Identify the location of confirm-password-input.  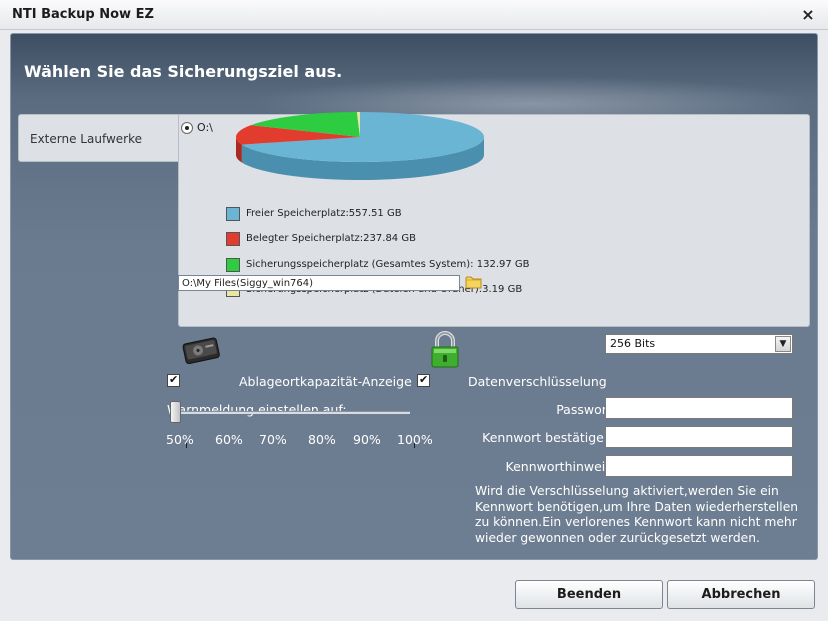
(699, 437).